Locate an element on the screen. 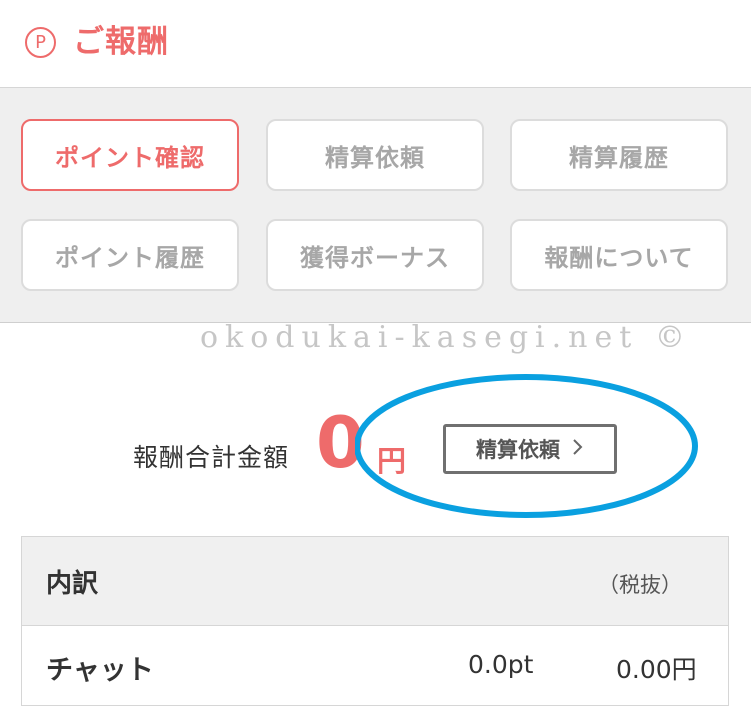 The width and height of the screenshot is (751, 706). table-row: チャット 0.0pt 0.00円 is located at coordinates (375, 666).